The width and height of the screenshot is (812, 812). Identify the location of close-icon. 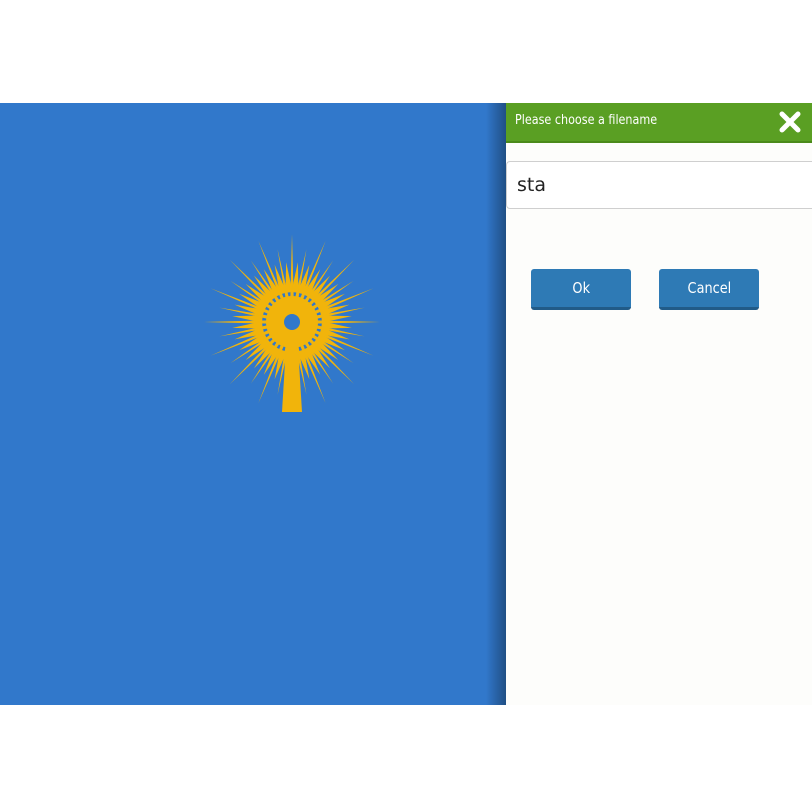
(790, 122).